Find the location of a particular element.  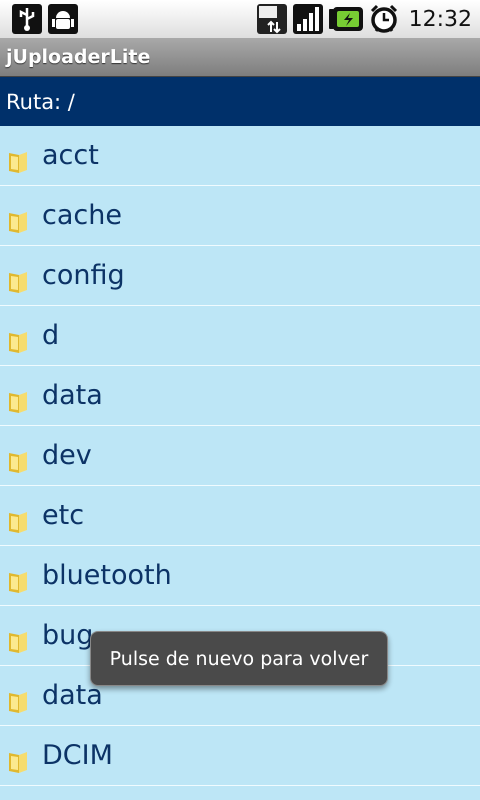

app-title: jUploaderLite is located at coordinates (78, 57).